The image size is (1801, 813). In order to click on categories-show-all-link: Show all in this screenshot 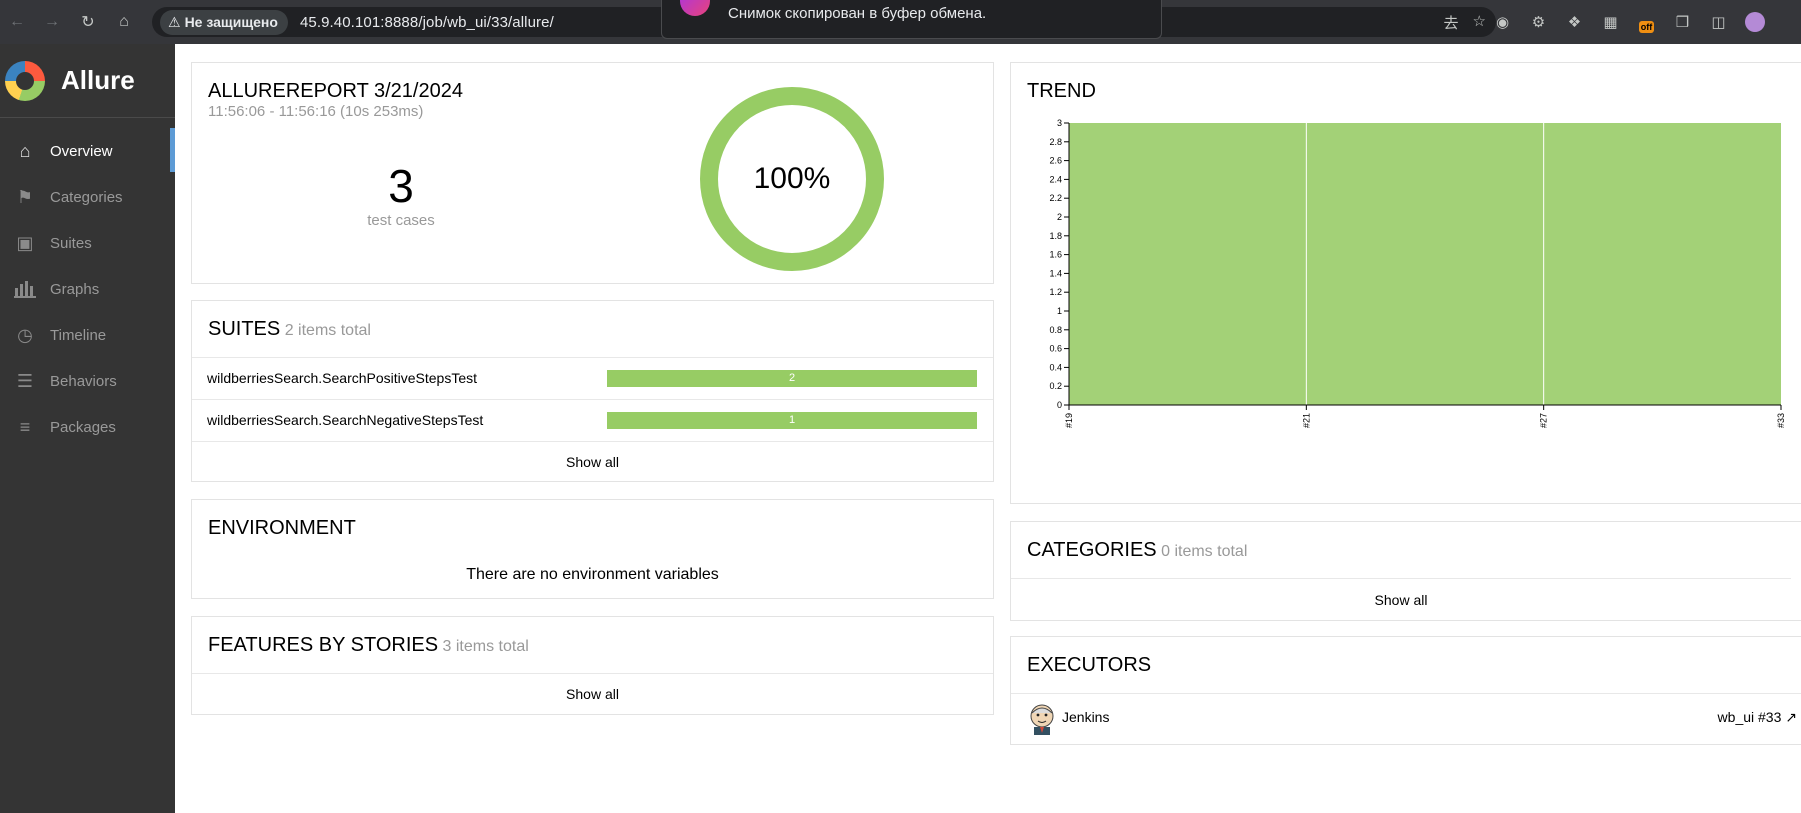, I will do `click(1401, 599)`.